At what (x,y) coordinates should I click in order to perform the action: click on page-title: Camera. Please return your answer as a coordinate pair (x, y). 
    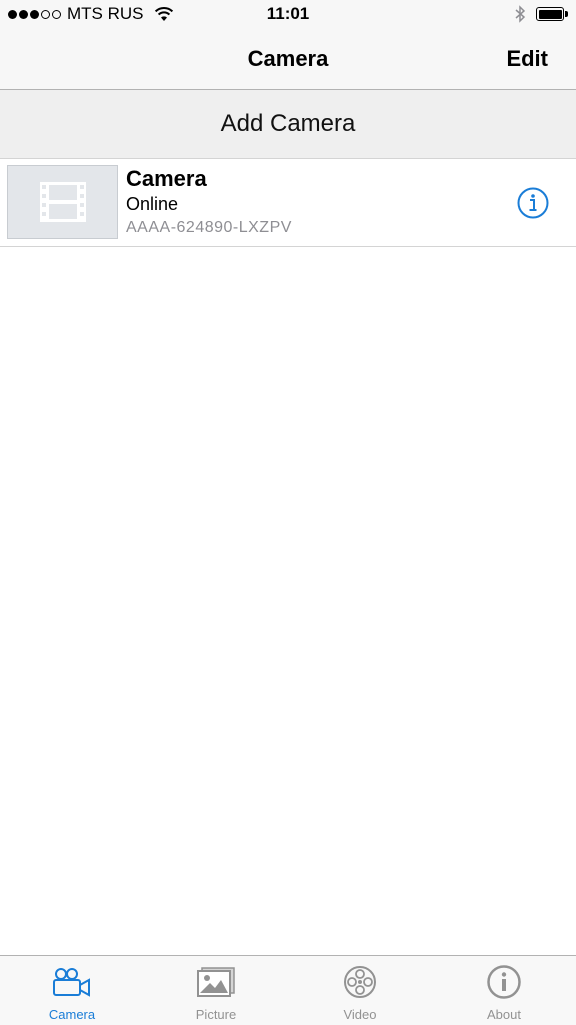
    Looking at the image, I should click on (288, 58).